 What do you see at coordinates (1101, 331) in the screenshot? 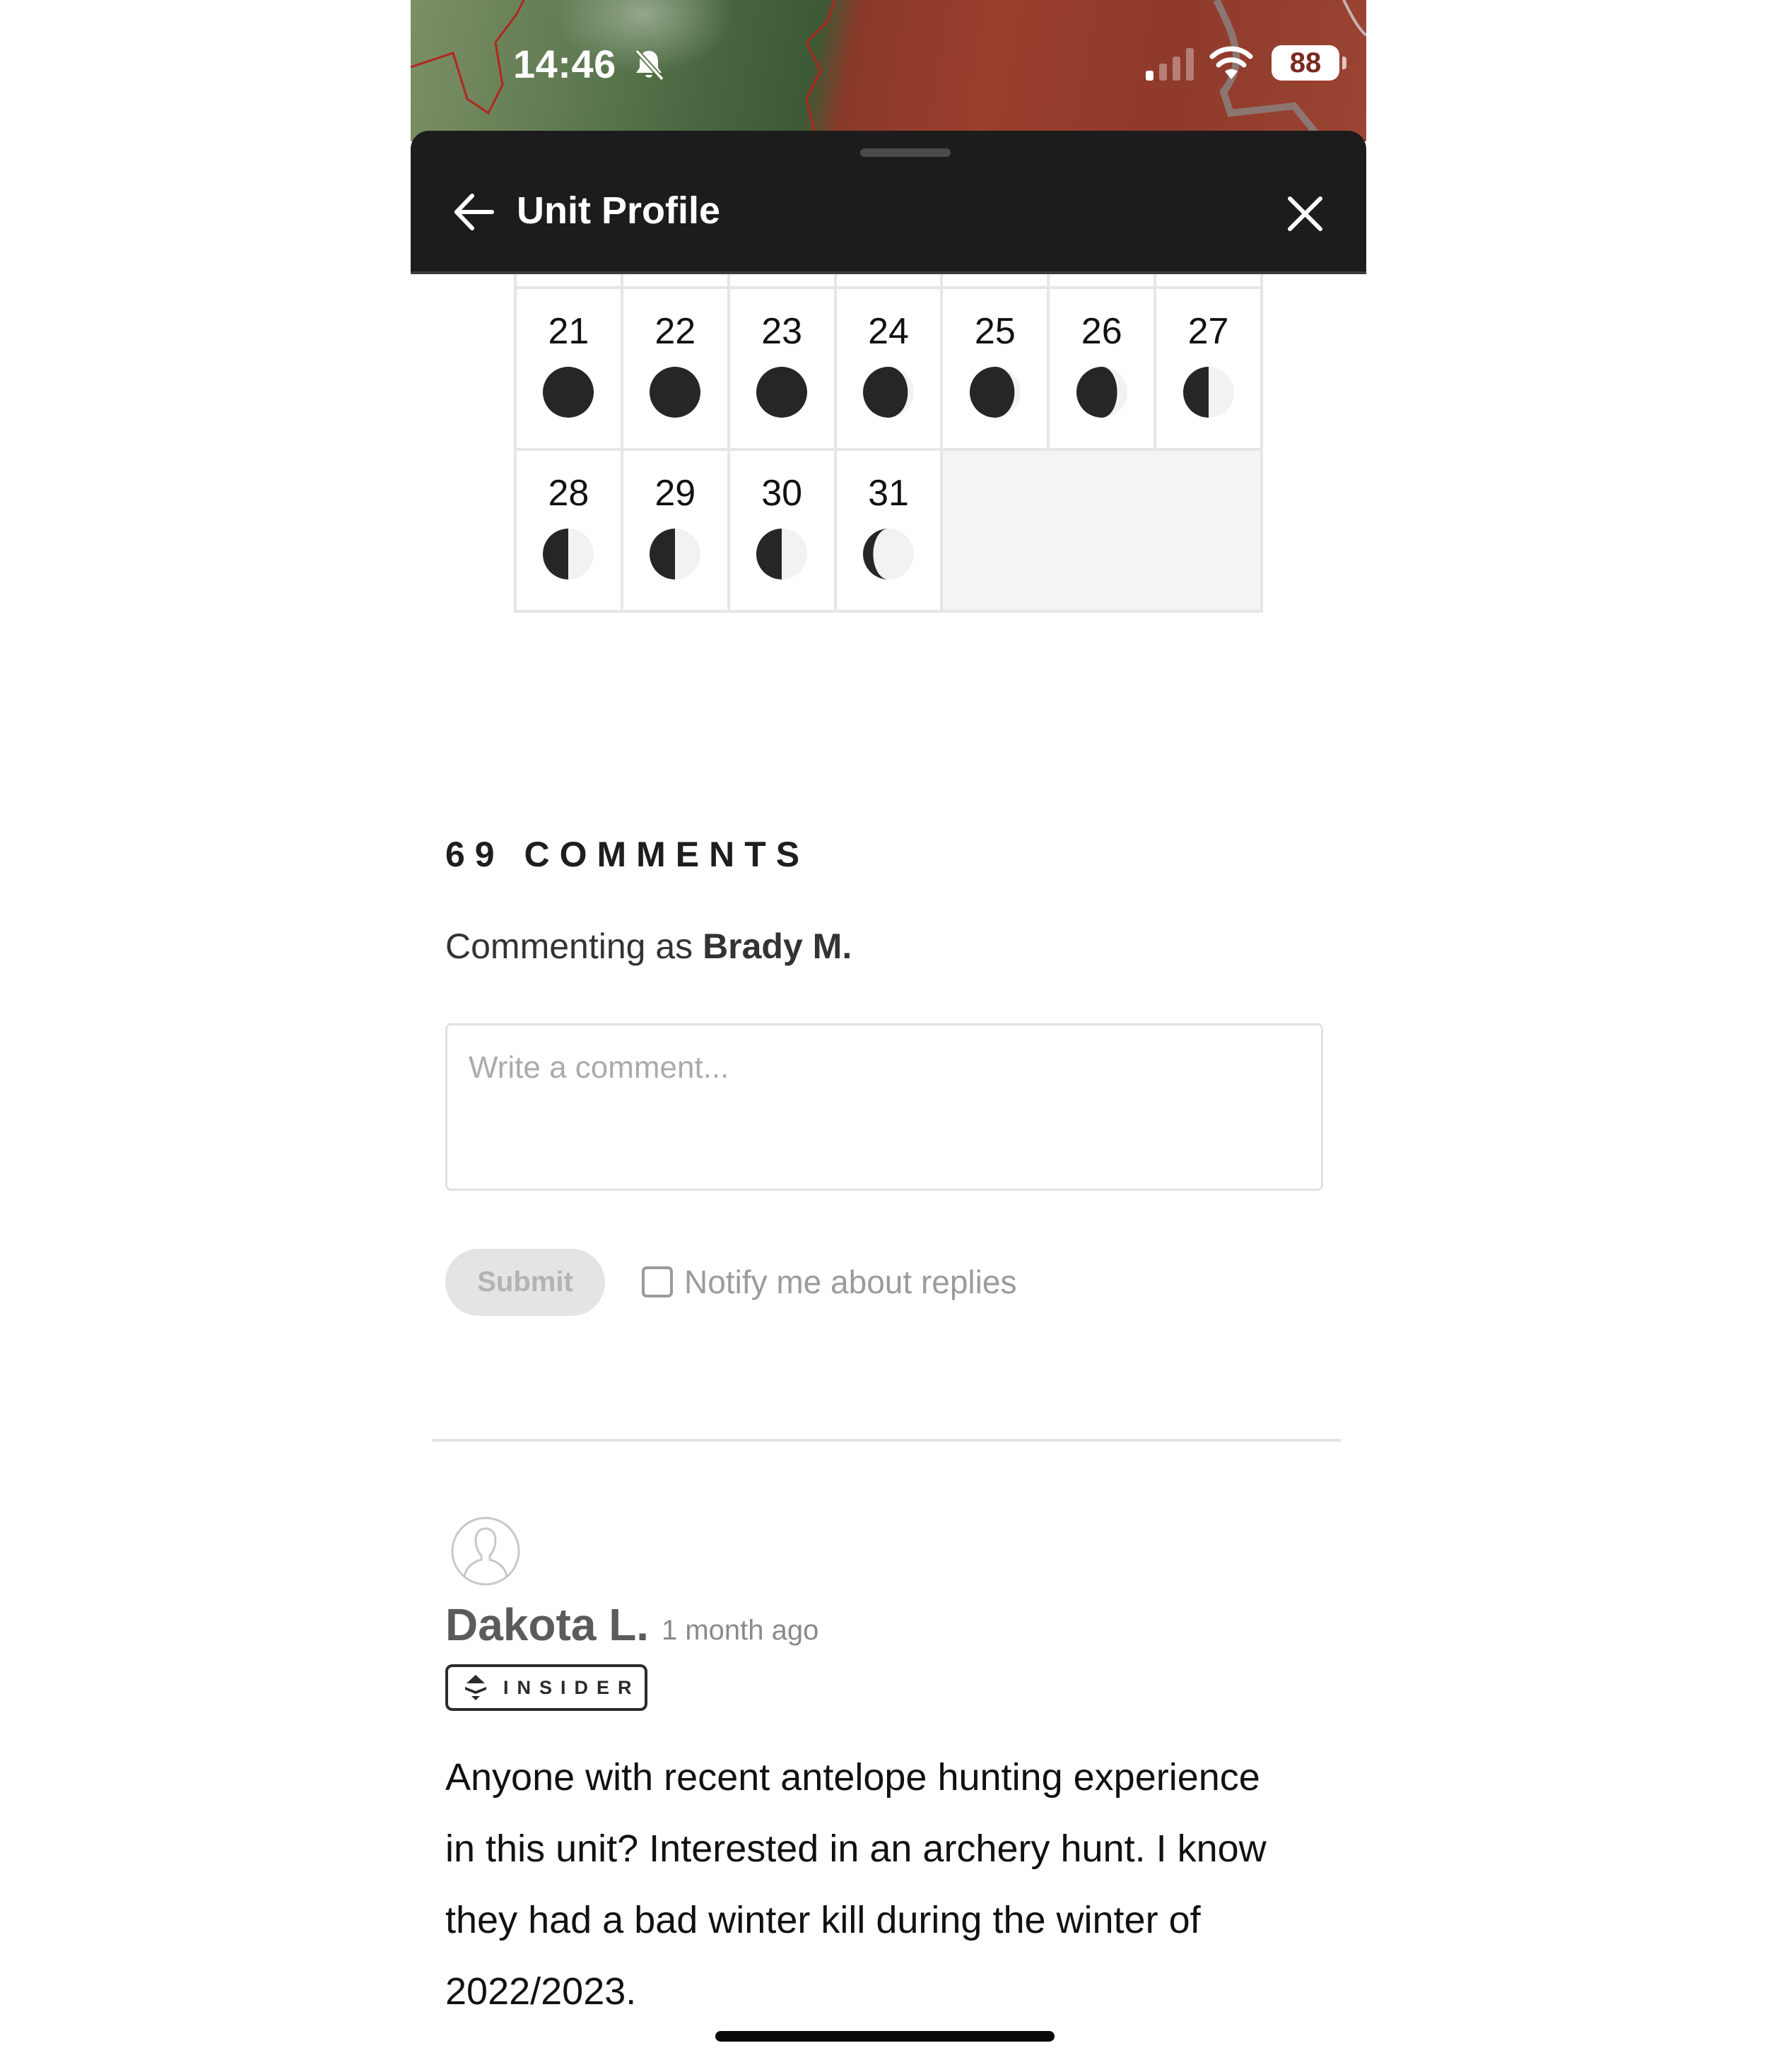
I see `day-number: 26` at bounding box center [1101, 331].